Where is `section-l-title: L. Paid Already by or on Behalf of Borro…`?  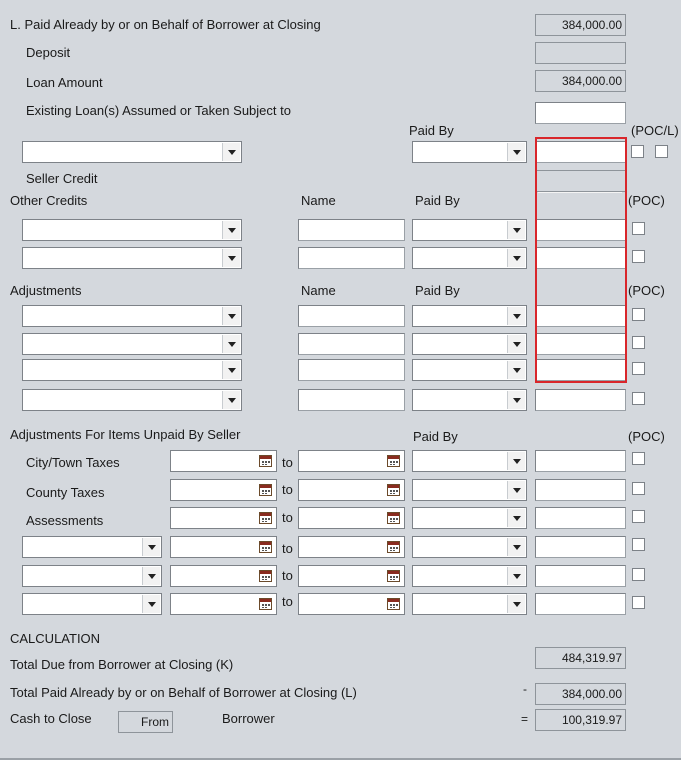
section-l-title: L. Paid Already by or on Behalf of Borro… is located at coordinates (165, 24).